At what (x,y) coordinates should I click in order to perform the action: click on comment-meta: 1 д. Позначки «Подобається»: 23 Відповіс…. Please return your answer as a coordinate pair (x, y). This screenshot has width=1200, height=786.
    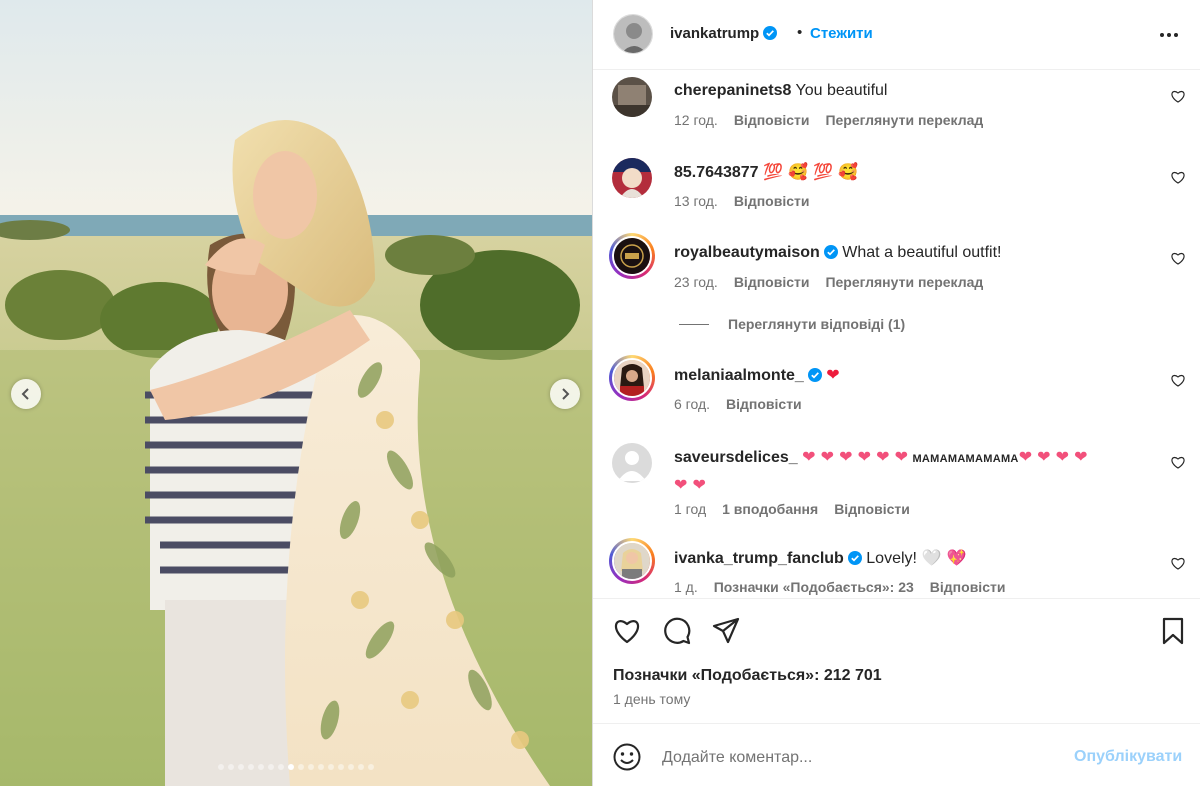
    Looking at the image, I should click on (839, 587).